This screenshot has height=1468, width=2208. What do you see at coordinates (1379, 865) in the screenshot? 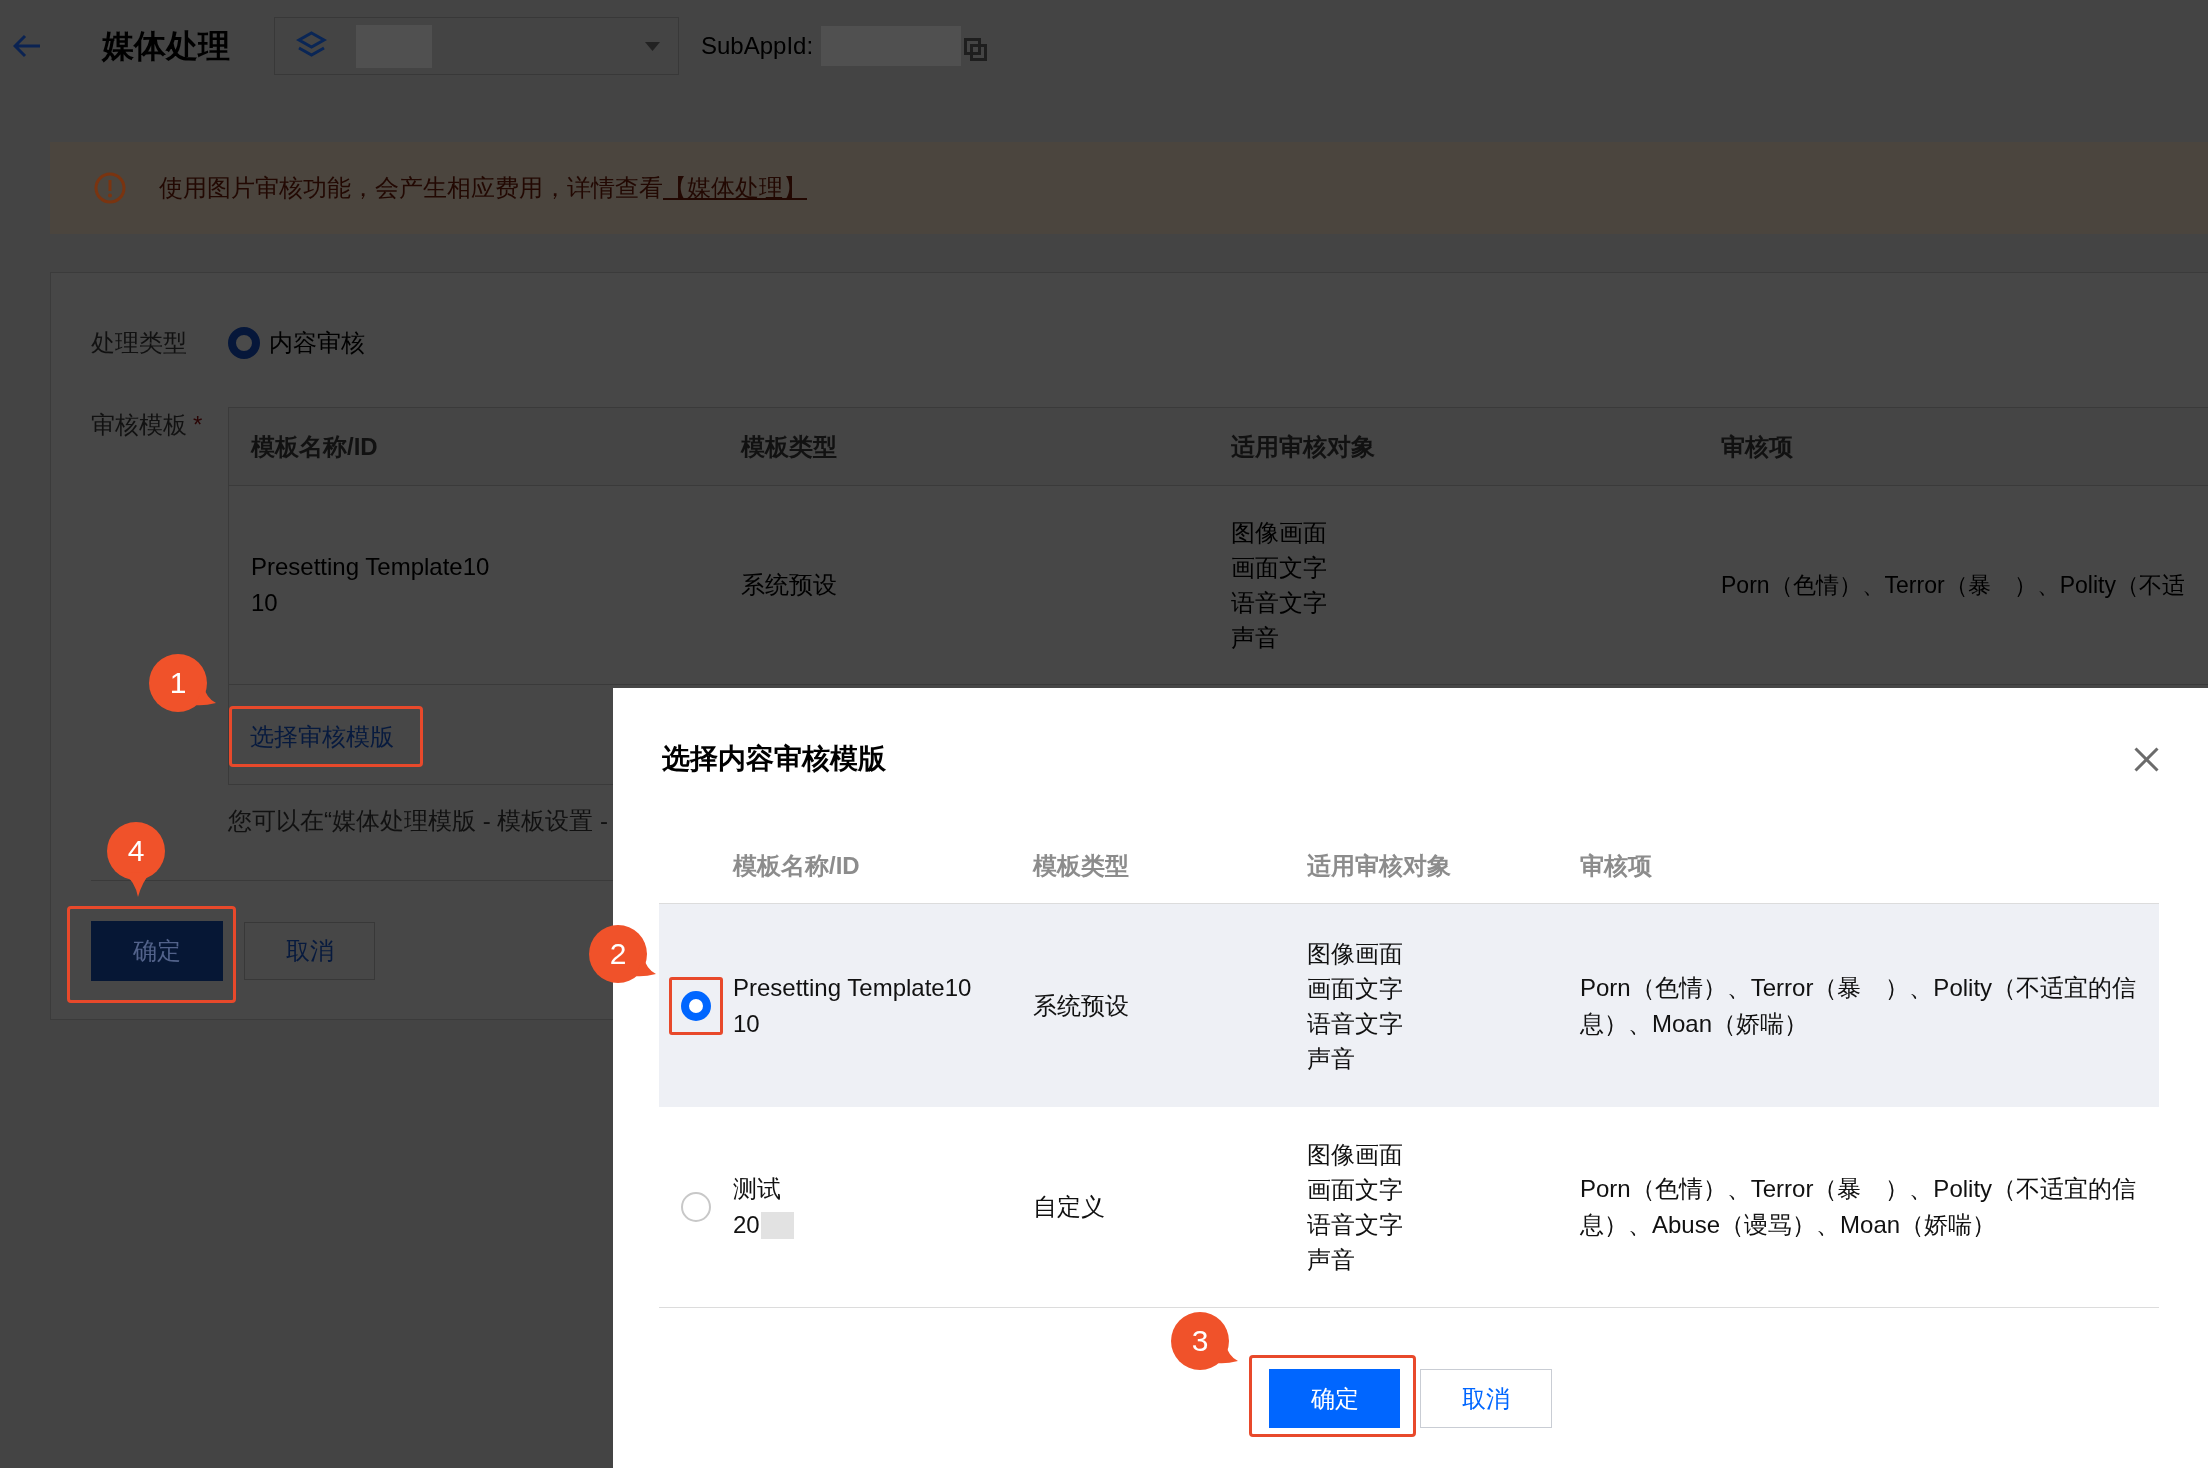
I see `column-header: 适用审核对象` at bounding box center [1379, 865].